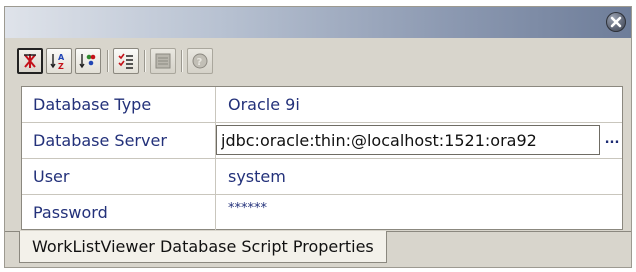  I want to click on property-row-user: User system, so click(322, 177).